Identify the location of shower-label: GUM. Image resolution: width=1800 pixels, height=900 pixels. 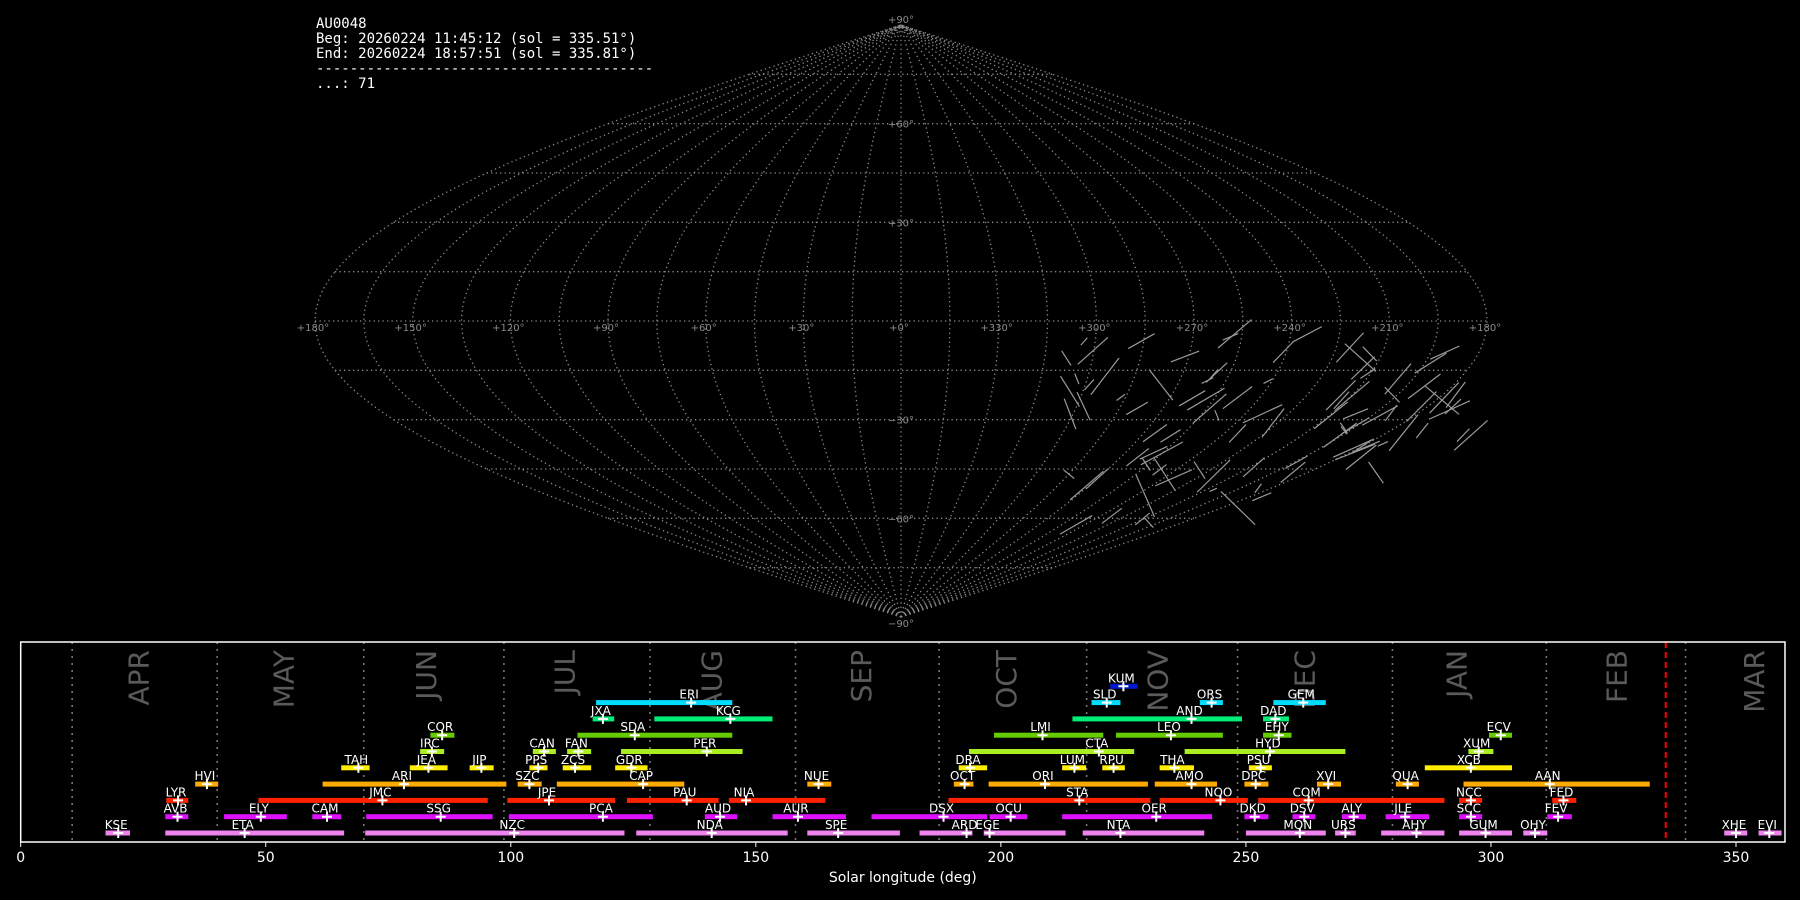
(1483, 825).